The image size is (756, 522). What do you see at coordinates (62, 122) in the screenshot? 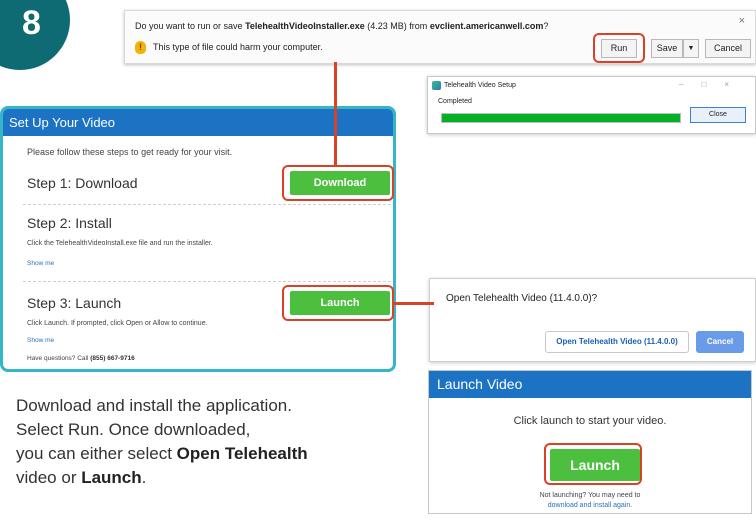
I see `panel-title: Set Up Your Video` at bounding box center [62, 122].